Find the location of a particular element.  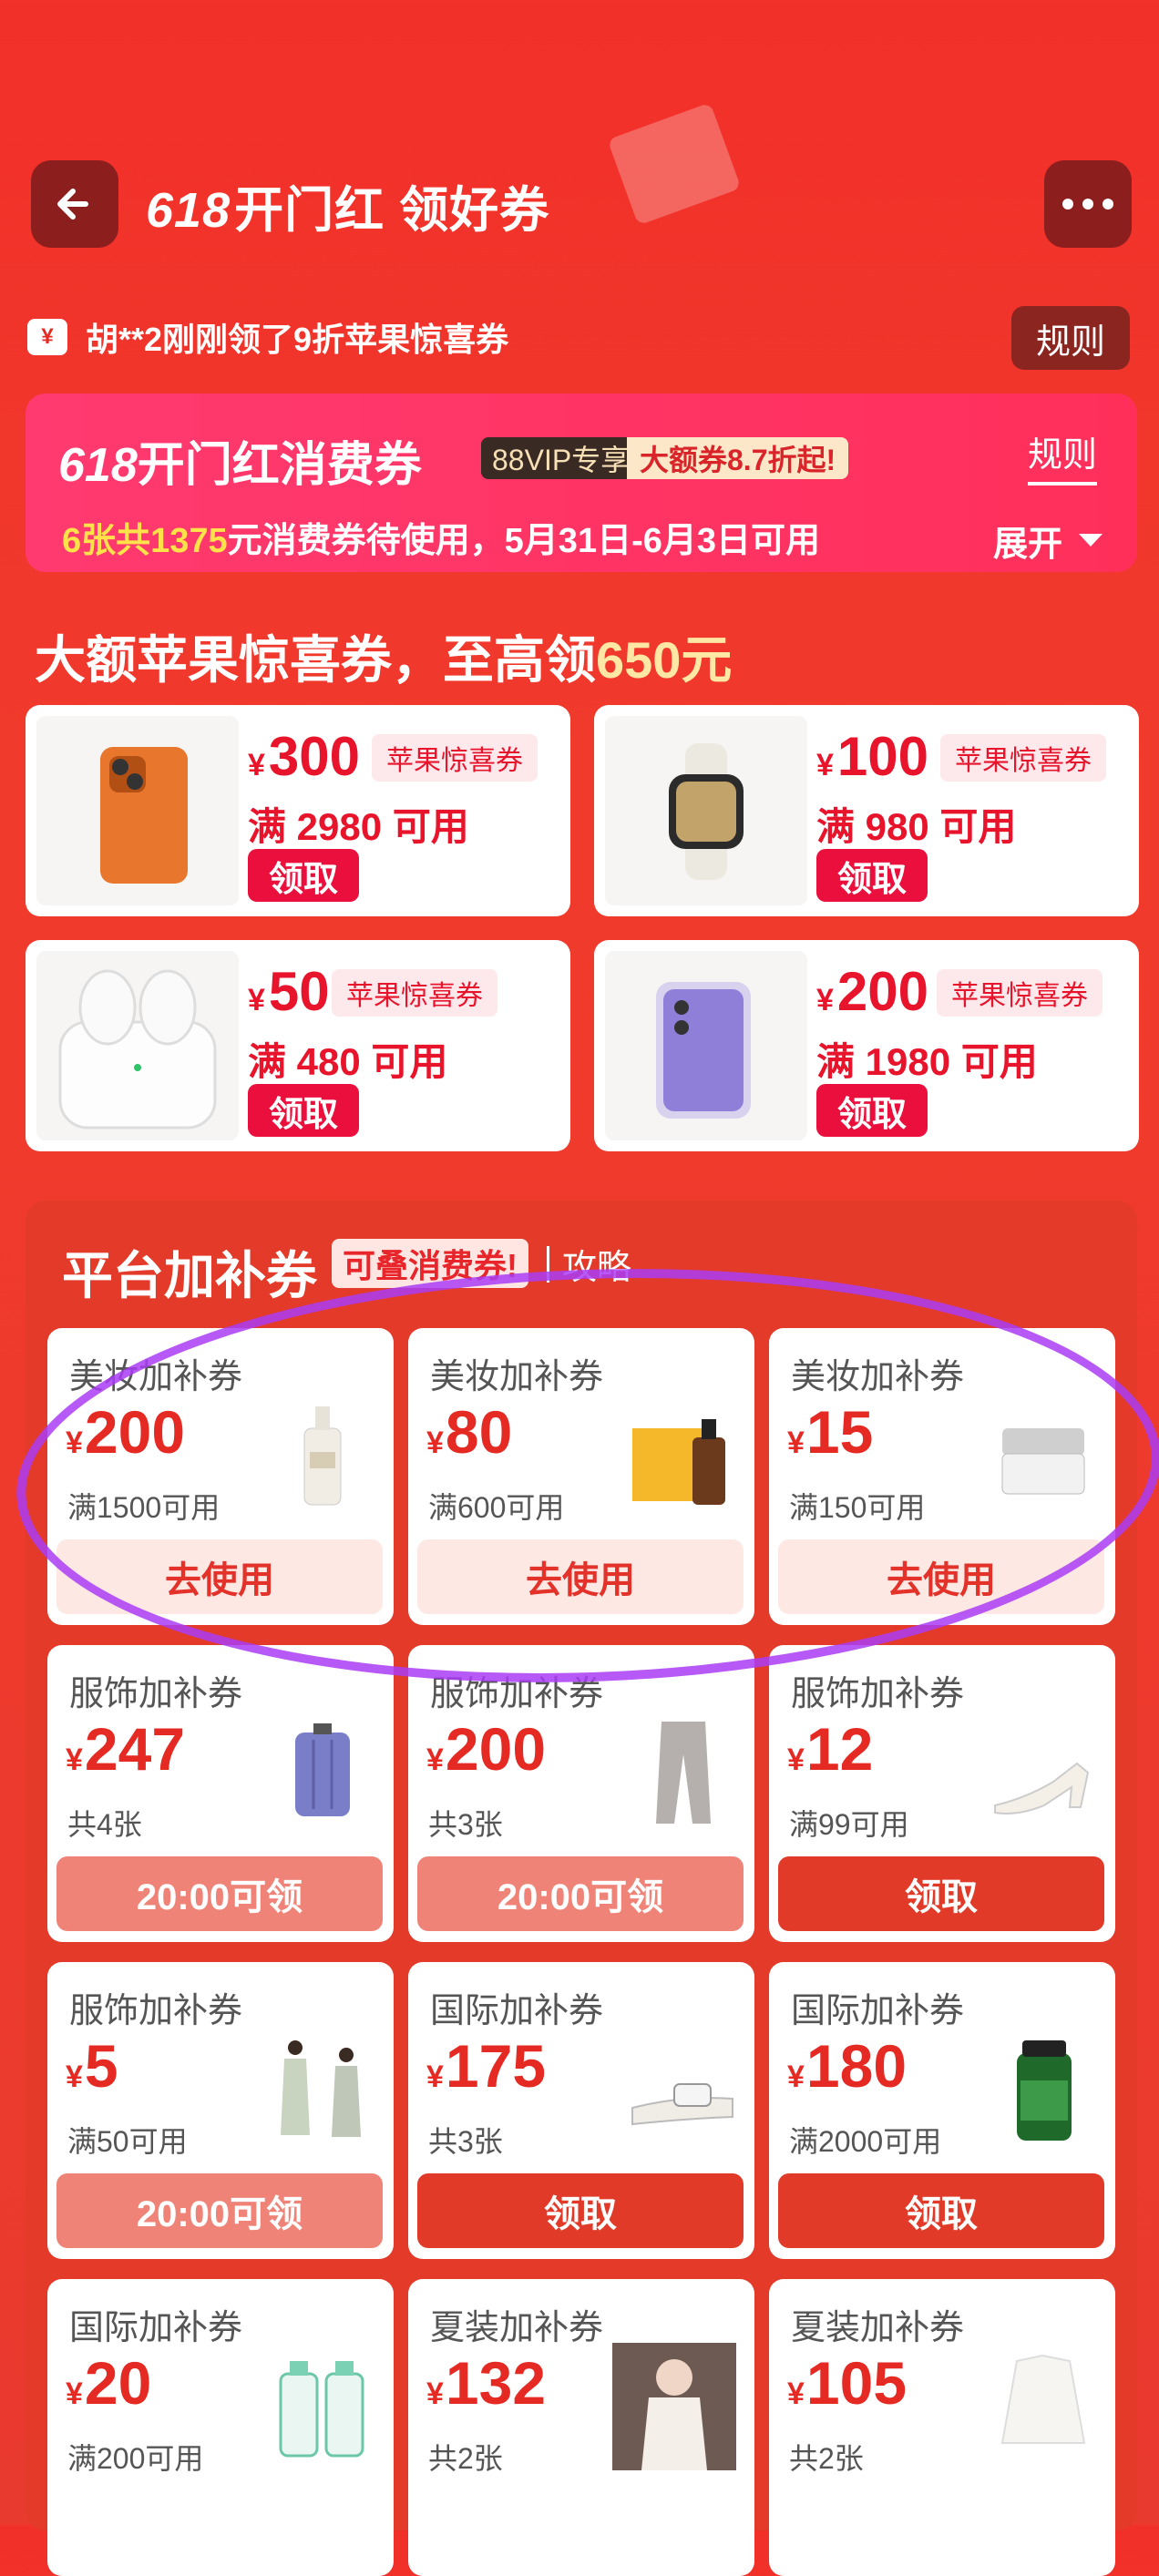

platform-coupon-card: 服饰加补券 ¥12 满99可用 领取 is located at coordinates (942, 1793).